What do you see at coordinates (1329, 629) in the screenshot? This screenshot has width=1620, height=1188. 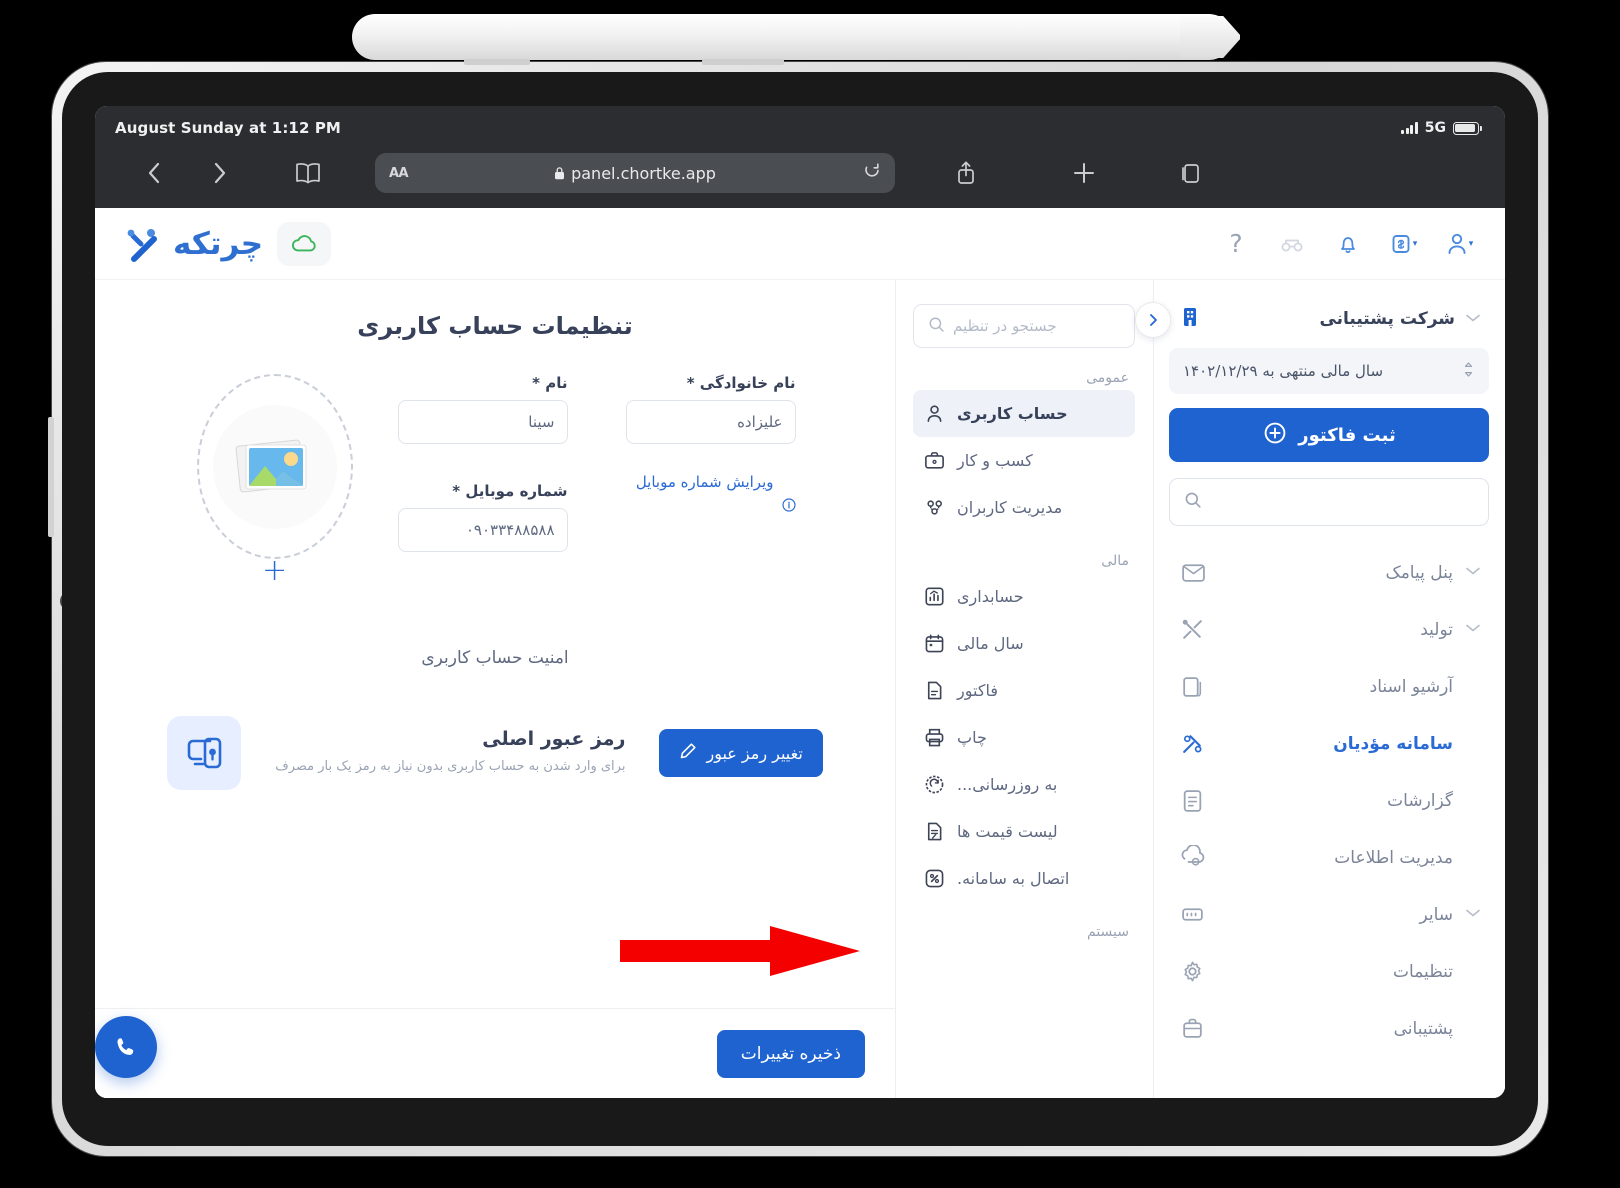 I see `sidebar-item-2: تولید` at bounding box center [1329, 629].